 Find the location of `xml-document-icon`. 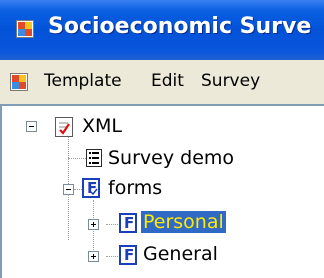

xml-document-icon is located at coordinates (64, 127).